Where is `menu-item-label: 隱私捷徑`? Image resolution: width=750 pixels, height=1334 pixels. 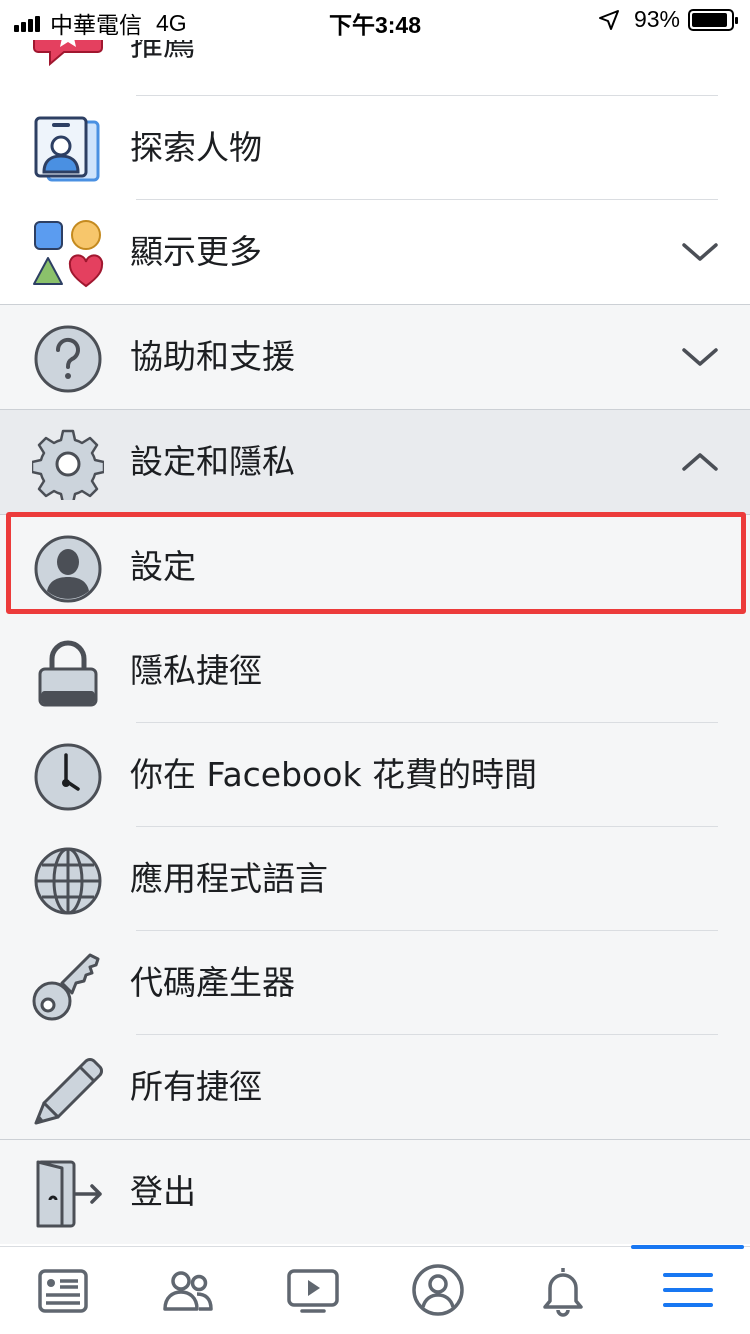
menu-item-label: 隱私捷徑 is located at coordinates (196, 670).